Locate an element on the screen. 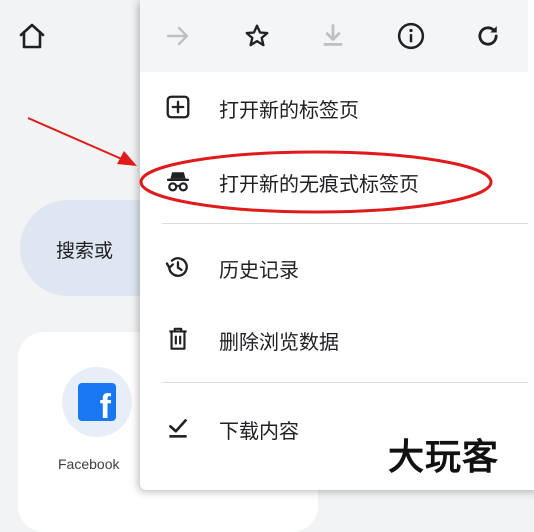 This screenshot has width=534, height=532. new-tab-icon is located at coordinates (178, 107).